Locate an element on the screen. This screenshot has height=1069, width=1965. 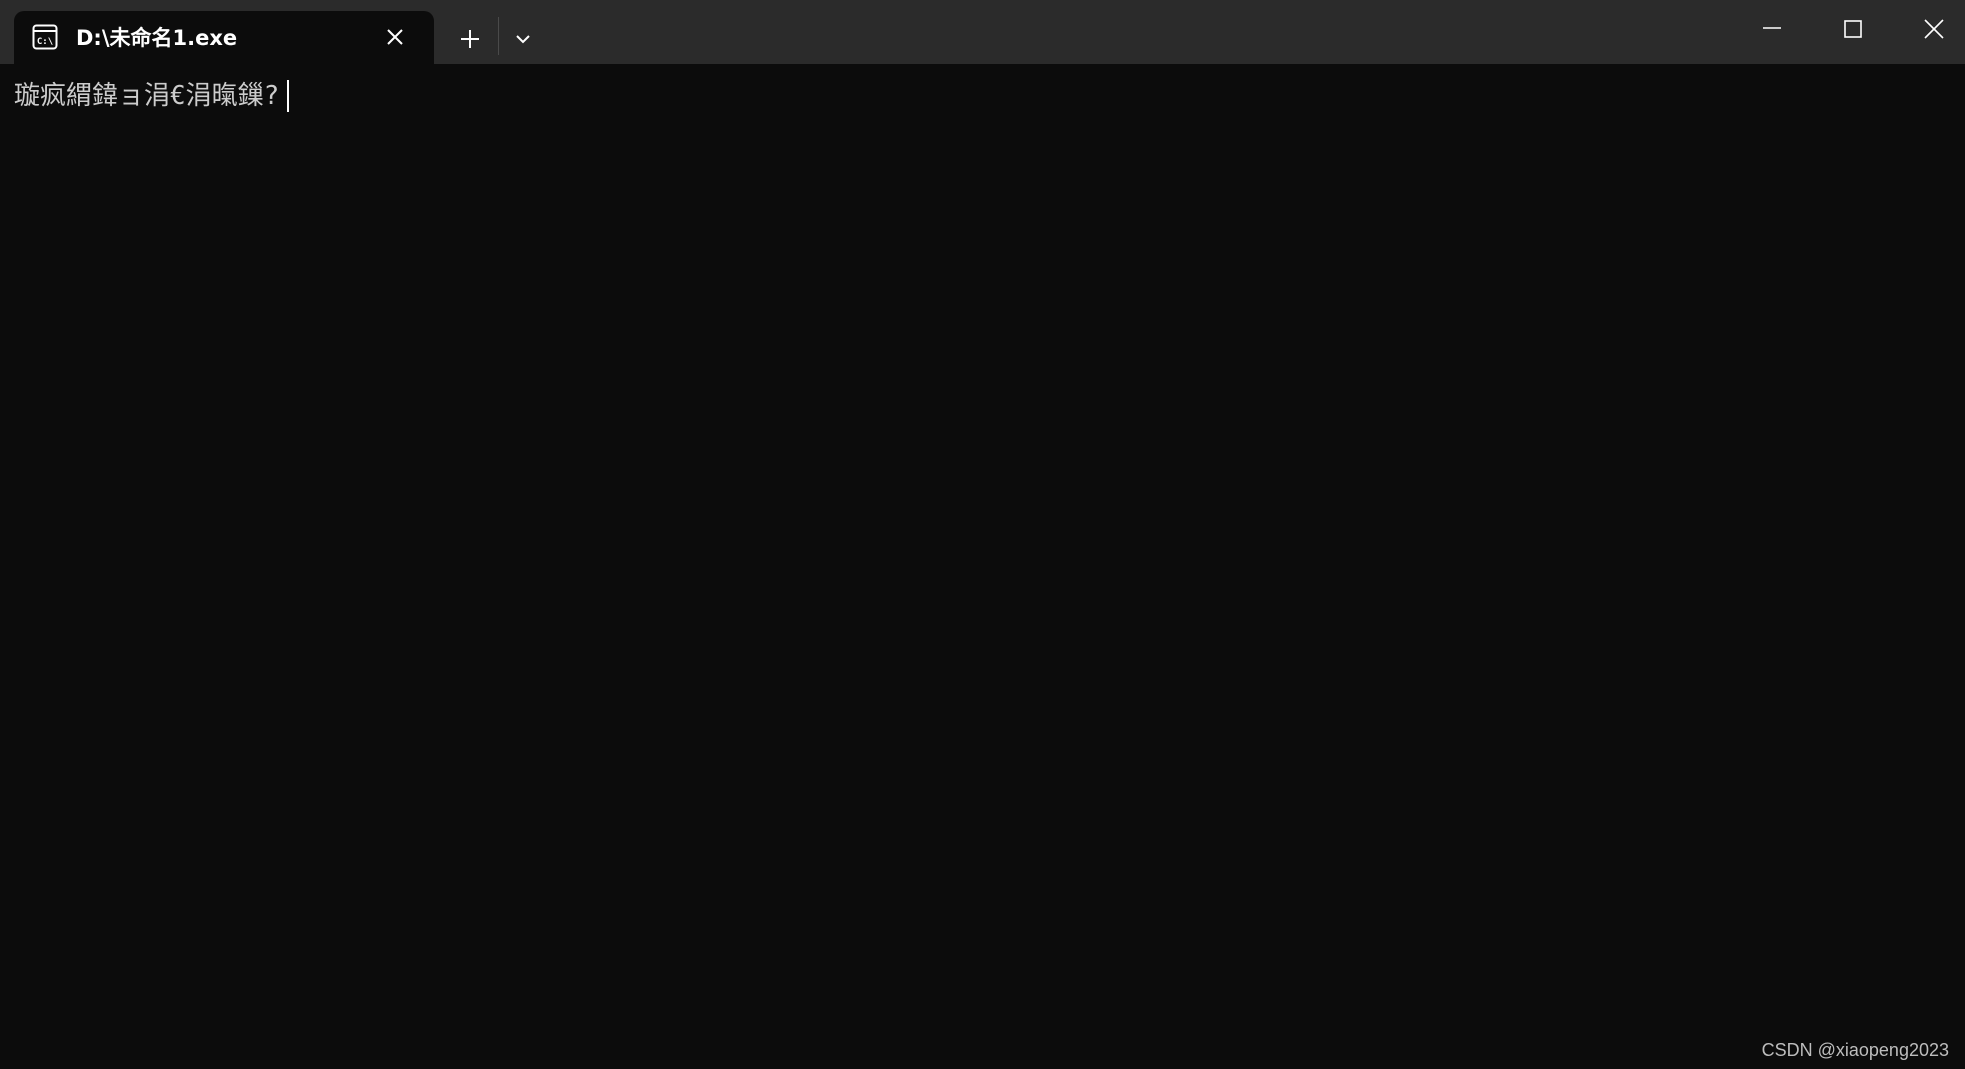
text-cursor is located at coordinates (288, 96).